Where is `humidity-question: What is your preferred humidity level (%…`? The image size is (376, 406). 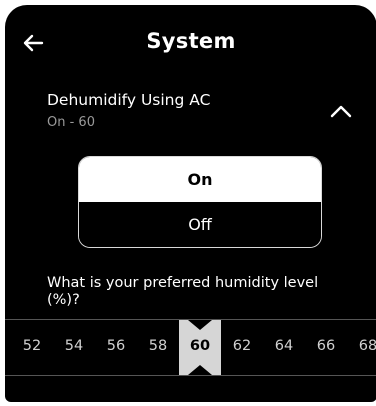
humidity-question: What is your preferred humidity level (%… is located at coordinates (183, 291).